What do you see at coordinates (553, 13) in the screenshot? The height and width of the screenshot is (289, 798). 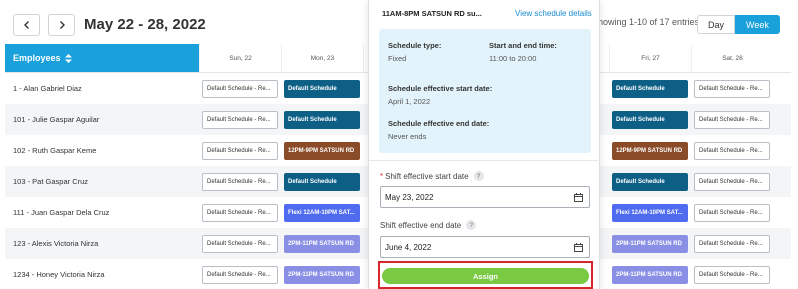 I see `view-schedule-details-link: View schedule details` at bounding box center [553, 13].